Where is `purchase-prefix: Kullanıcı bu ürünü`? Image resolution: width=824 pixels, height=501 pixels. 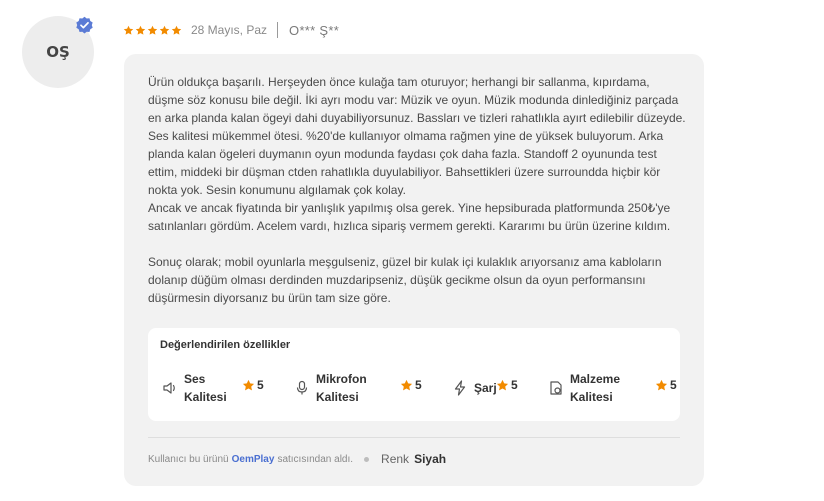
purchase-prefix: Kullanıcı bu ürünü is located at coordinates (188, 459).